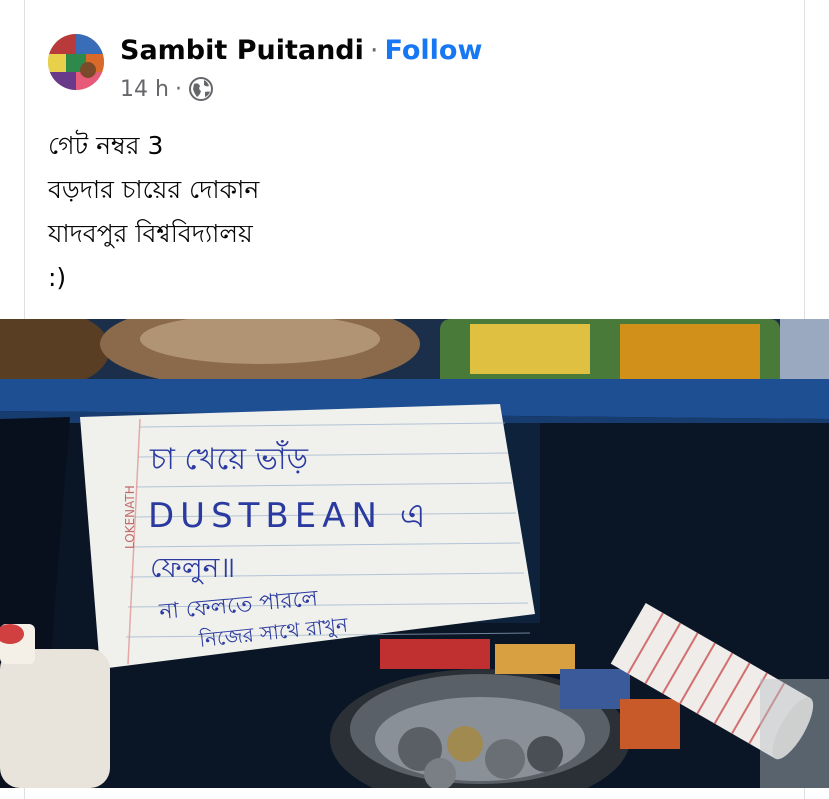  Describe the element at coordinates (57, 277) in the screenshot. I see `post-text-line: :)` at that location.